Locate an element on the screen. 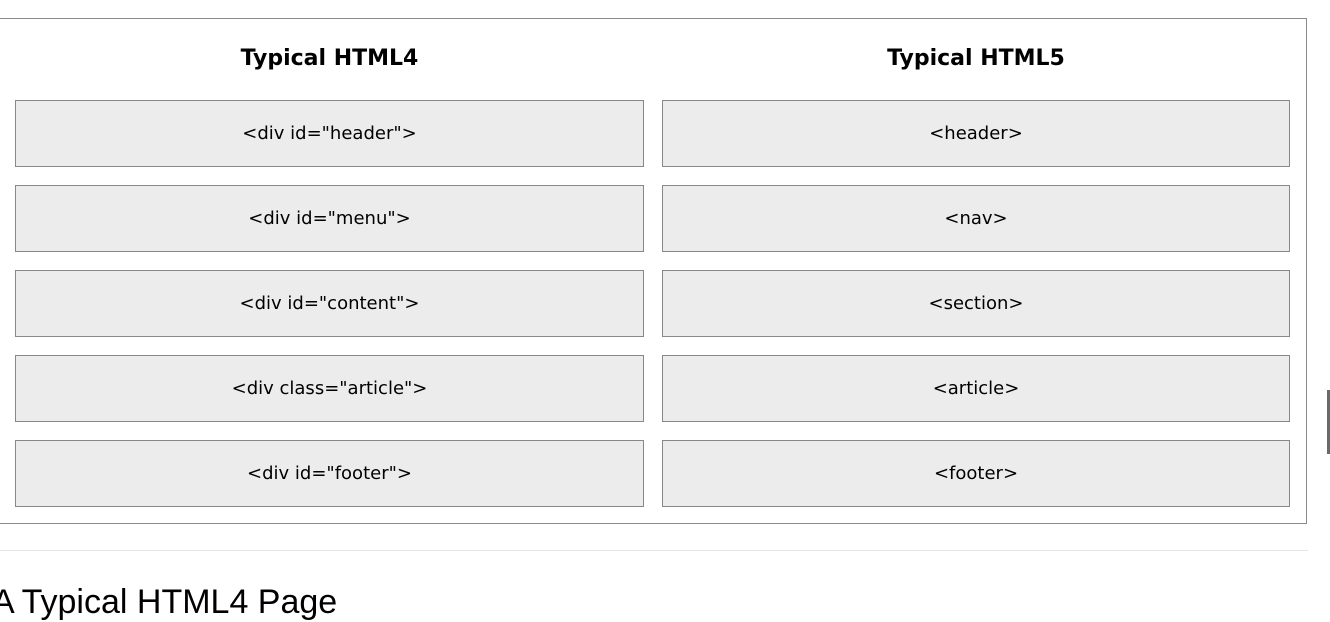  html5-column-title: Typical HTML5 is located at coordinates (976, 58).